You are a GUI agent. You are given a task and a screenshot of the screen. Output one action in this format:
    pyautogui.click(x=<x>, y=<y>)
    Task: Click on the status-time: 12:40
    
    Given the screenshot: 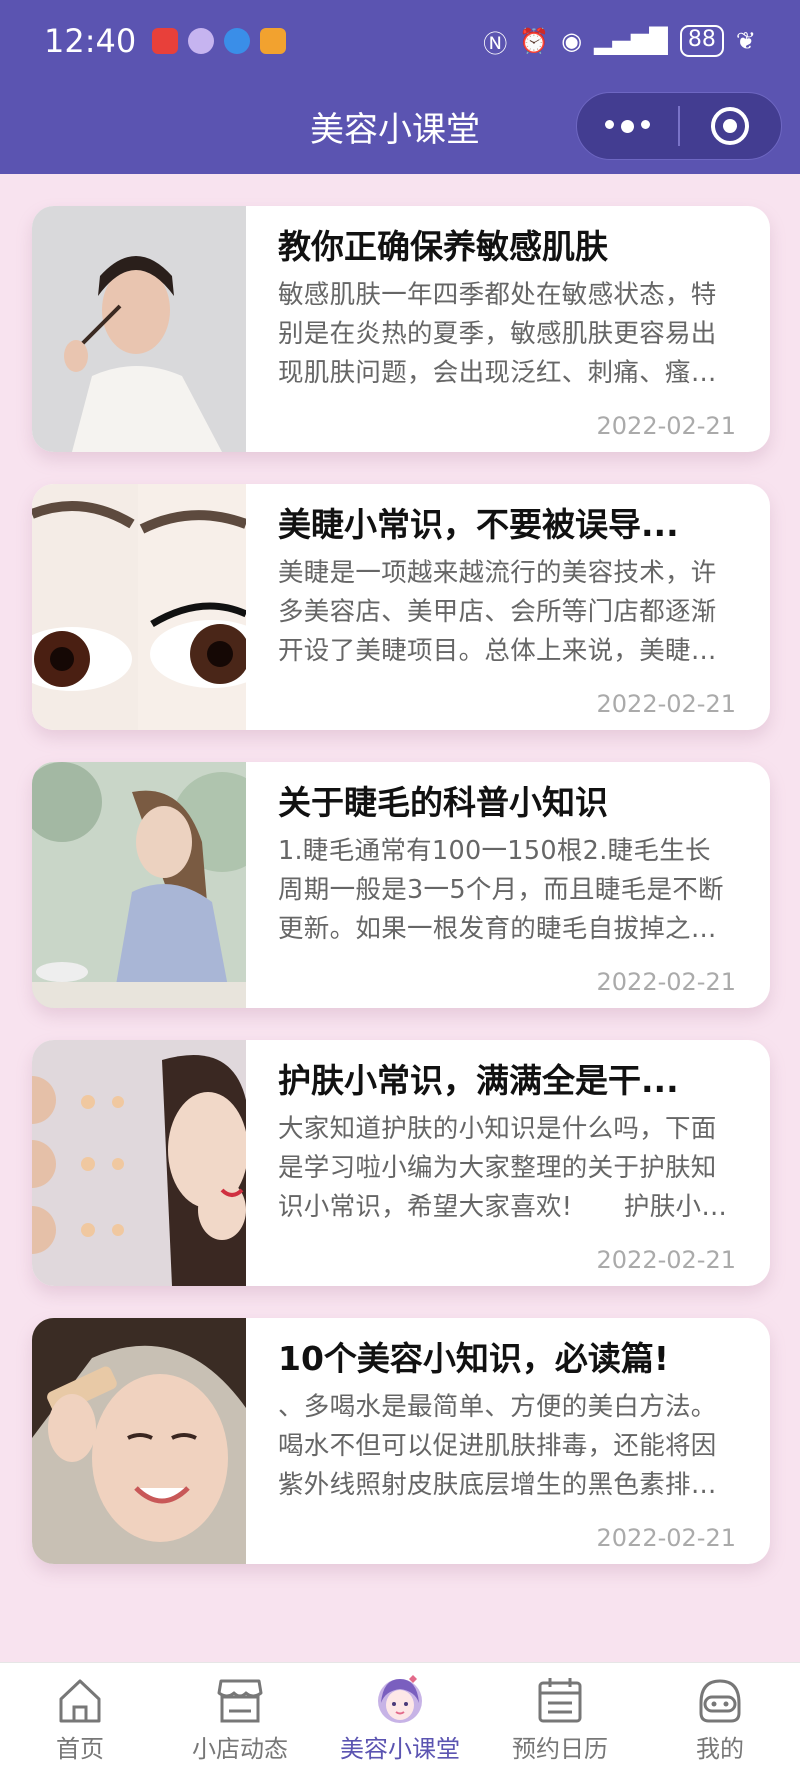 What is the action you would take?
    pyautogui.click(x=90, y=41)
    